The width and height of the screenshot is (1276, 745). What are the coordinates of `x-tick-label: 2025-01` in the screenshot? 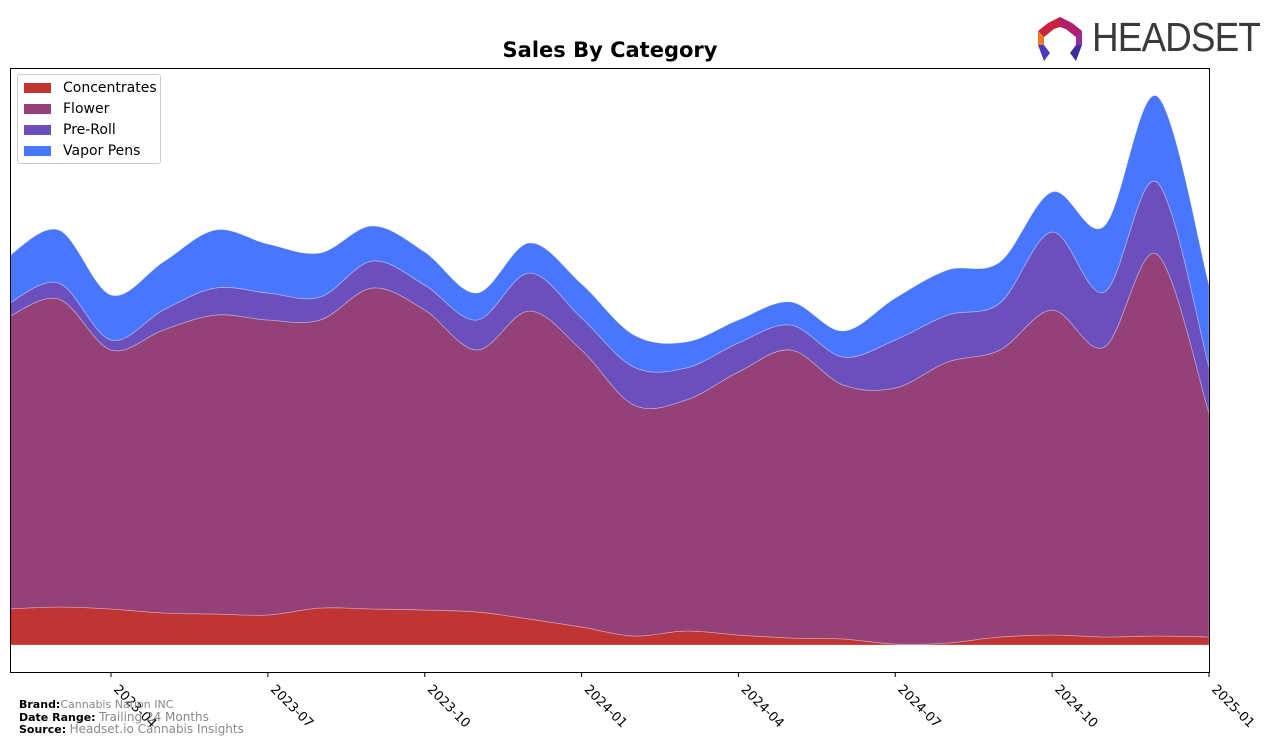 It's located at (1232, 706).